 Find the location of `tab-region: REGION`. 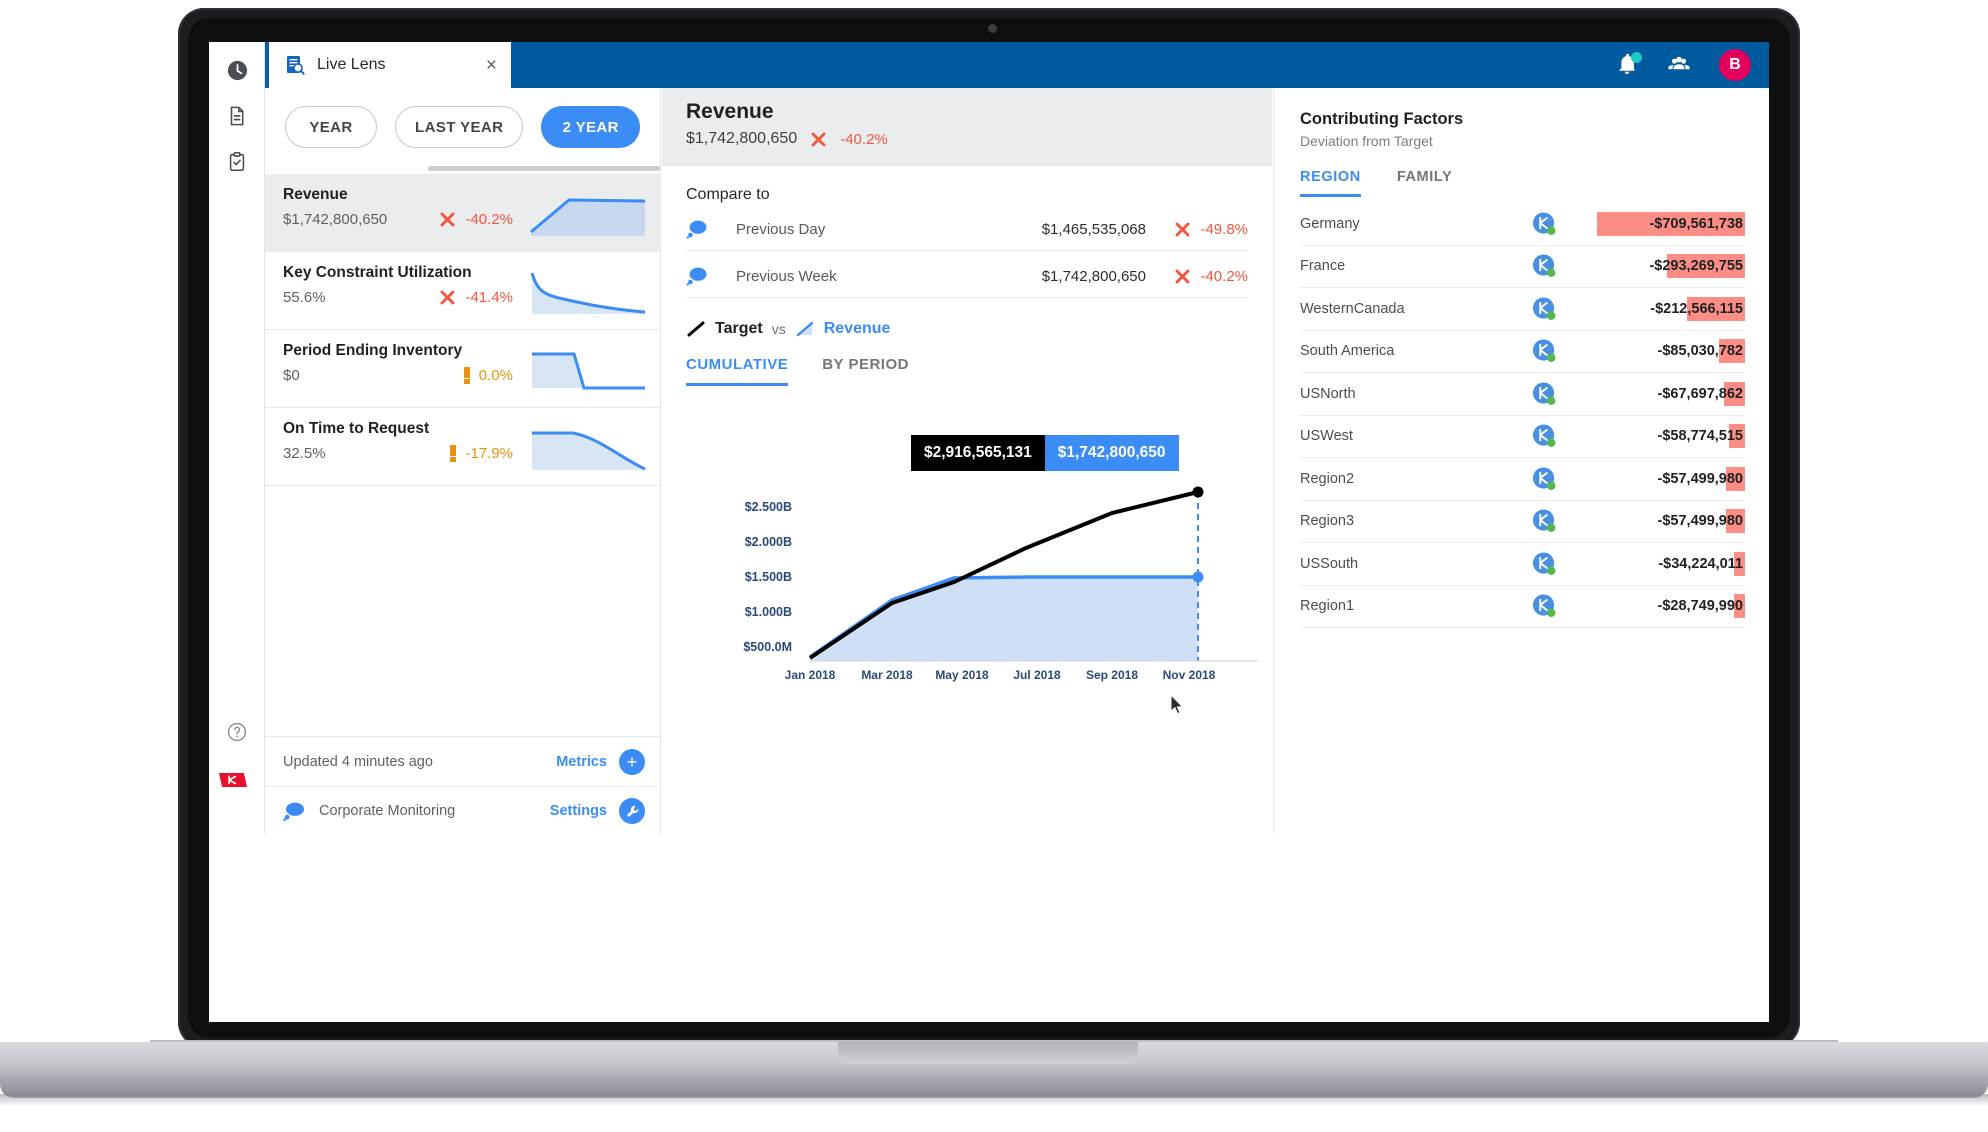

tab-region: REGION is located at coordinates (1330, 183).